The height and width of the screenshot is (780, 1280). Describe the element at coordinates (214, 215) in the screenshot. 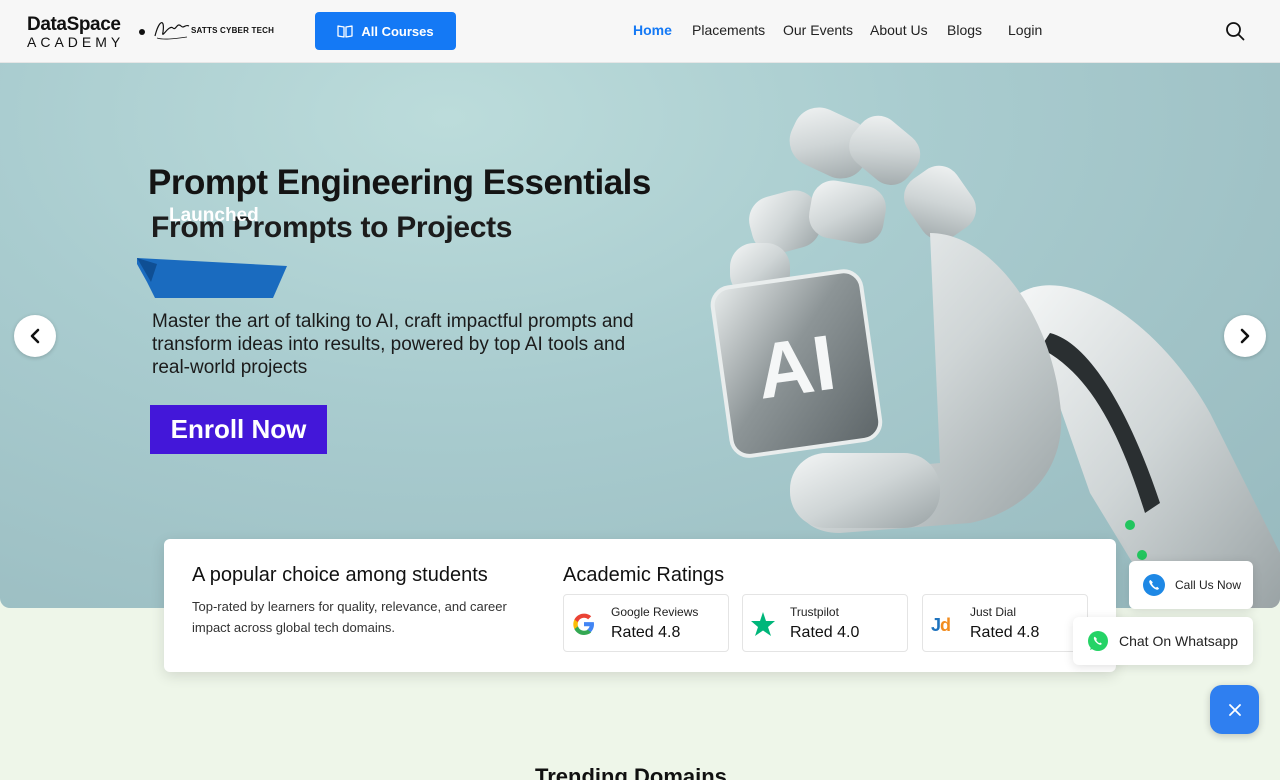

I see `launched-badge-text: Launched` at that location.